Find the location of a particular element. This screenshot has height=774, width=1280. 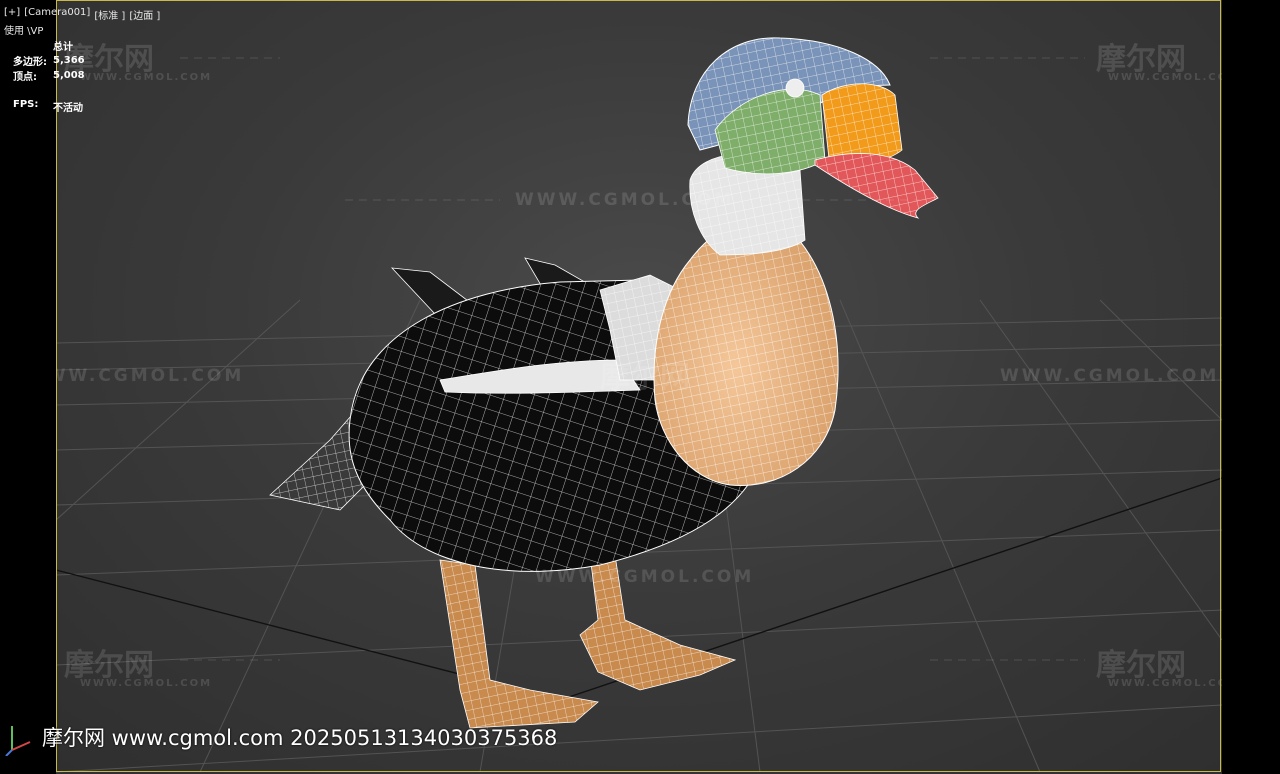

axis-tripod-icon is located at coordinates (18, 741).